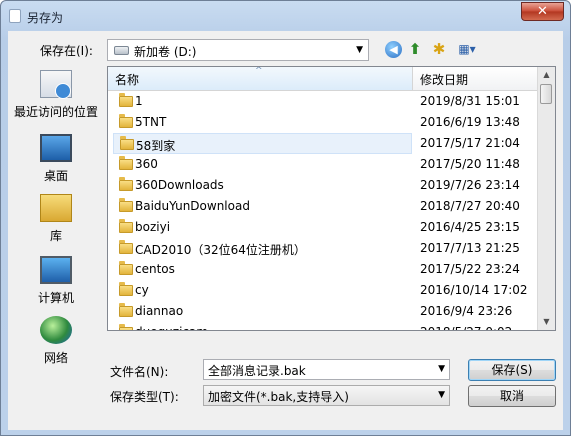  I want to click on computer-icon, so click(56, 270).